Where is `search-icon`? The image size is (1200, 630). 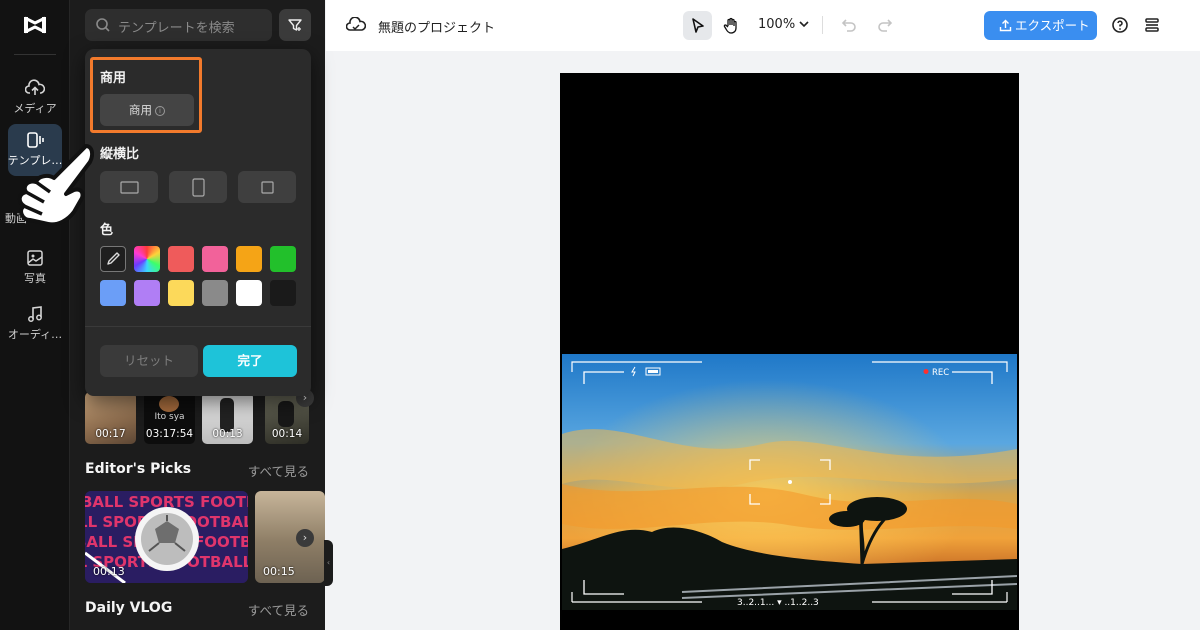
search-icon is located at coordinates (103, 25).